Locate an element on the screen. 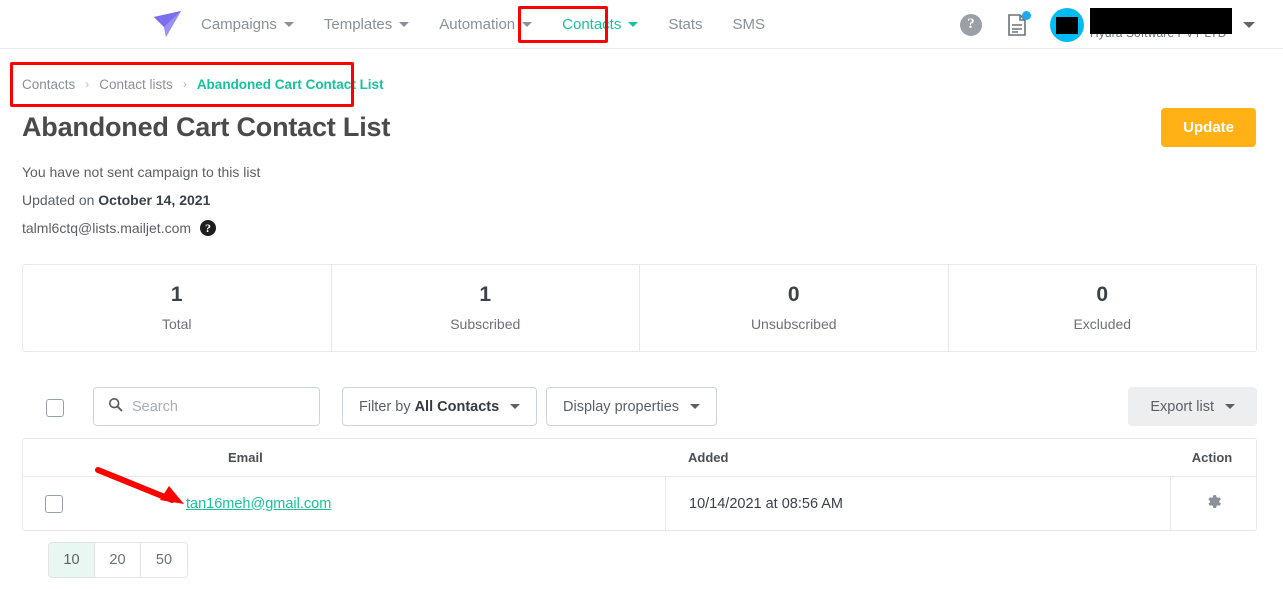  cell-action is located at coordinates (1213, 503).